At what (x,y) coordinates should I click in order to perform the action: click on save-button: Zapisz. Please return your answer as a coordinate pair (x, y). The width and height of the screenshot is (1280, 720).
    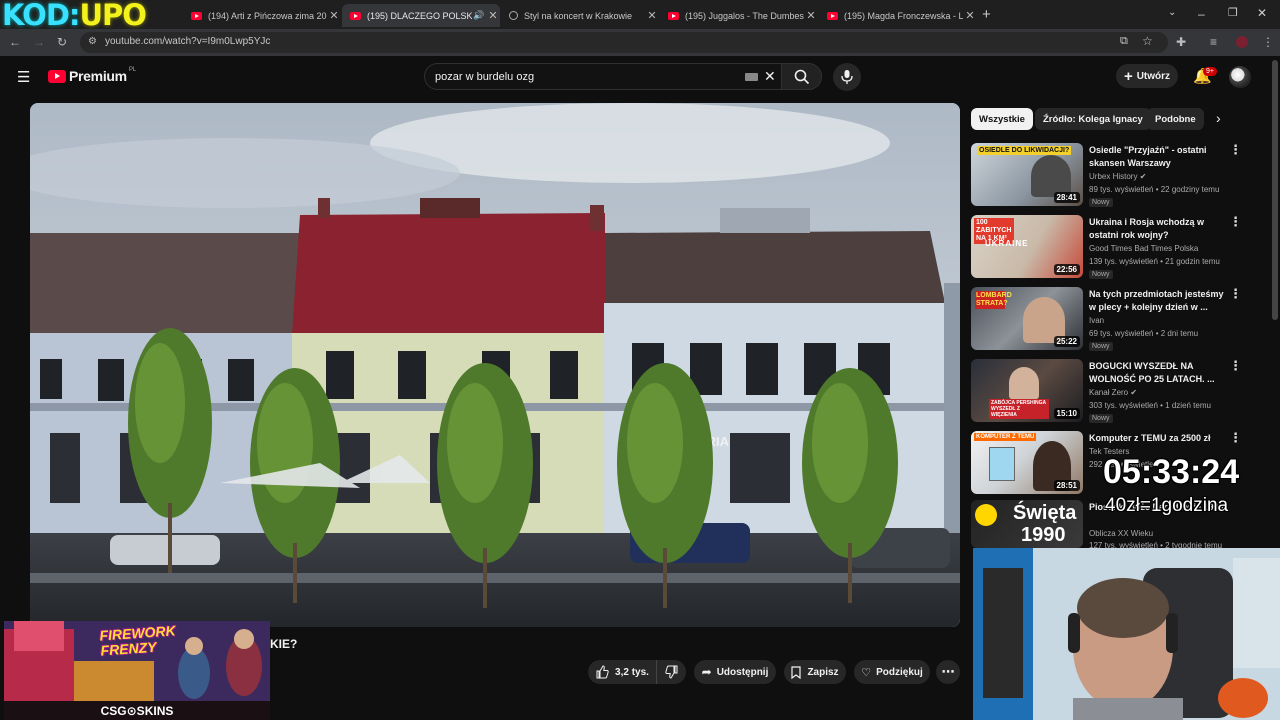
    Looking at the image, I should click on (815, 672).